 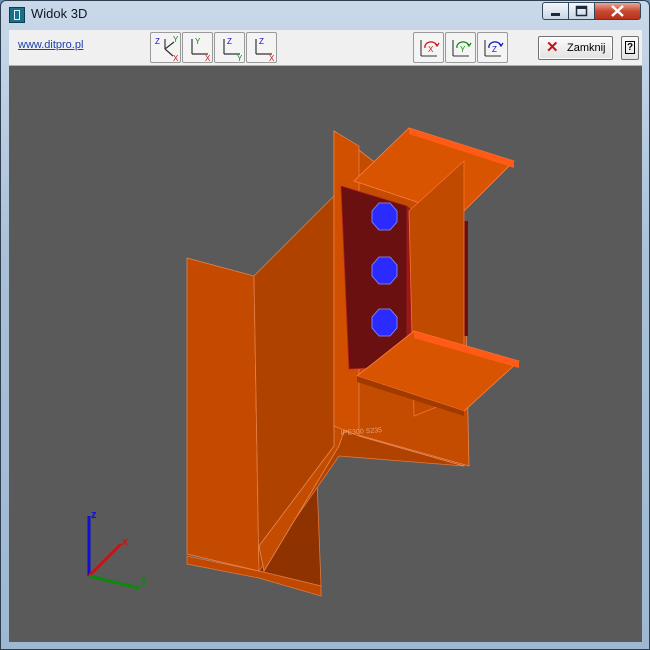 I want to click on maximize-button, so click(x=581, y=11).